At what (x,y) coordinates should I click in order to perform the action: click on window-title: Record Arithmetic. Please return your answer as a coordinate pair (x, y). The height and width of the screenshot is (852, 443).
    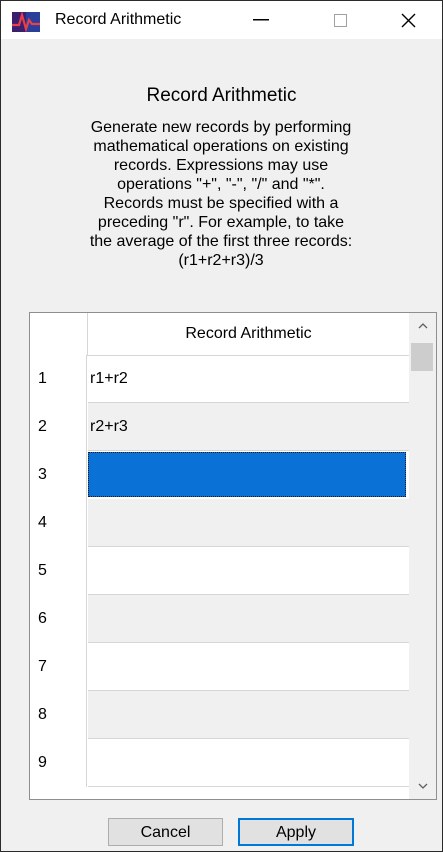
    Looking at the image, I should click on (118, 19).